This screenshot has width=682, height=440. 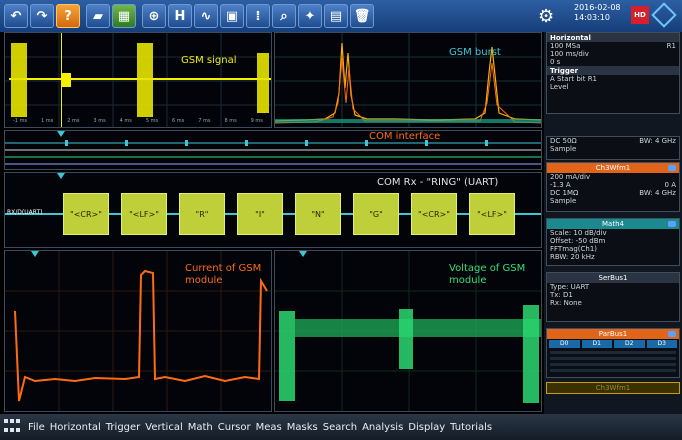 What do you see at coordinates (98, 16) in the screenshot?
I see `open-folder-icon: ▰` at bounding box center [98, 16].